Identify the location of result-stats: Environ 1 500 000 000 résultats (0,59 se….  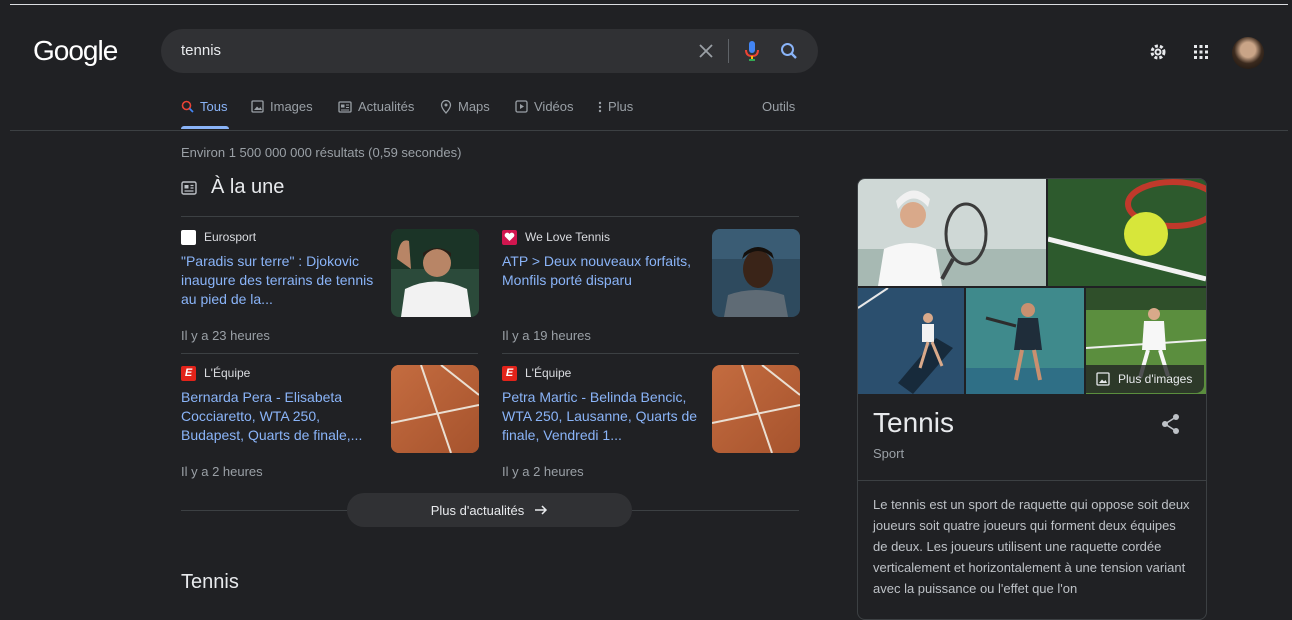
(321, 152).